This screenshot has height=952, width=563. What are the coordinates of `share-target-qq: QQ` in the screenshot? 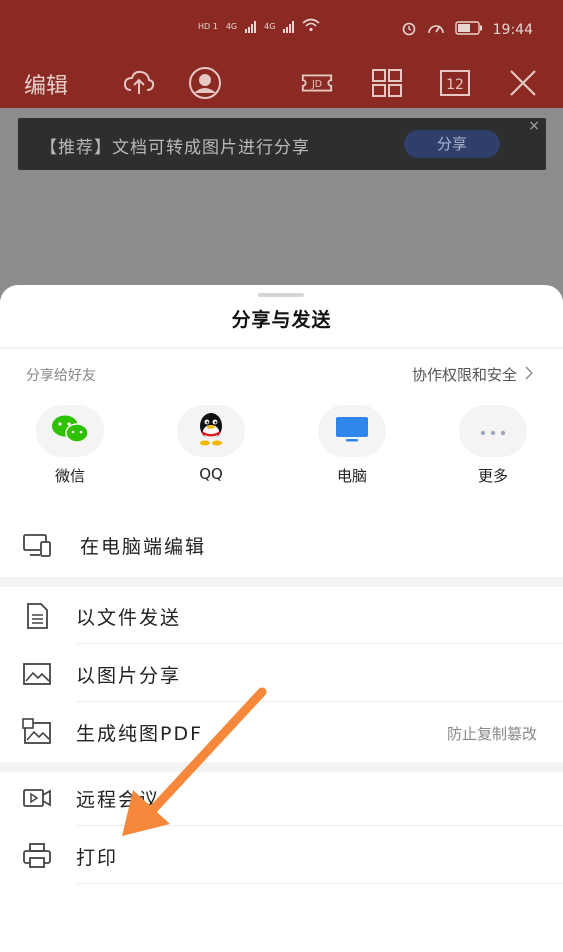 It's located at (211, 444).